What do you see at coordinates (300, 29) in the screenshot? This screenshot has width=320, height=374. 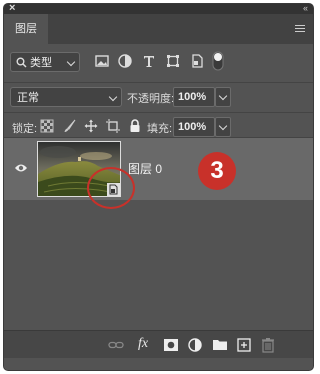 I see `panel-menu-icon` at bounding box center [300, 29].